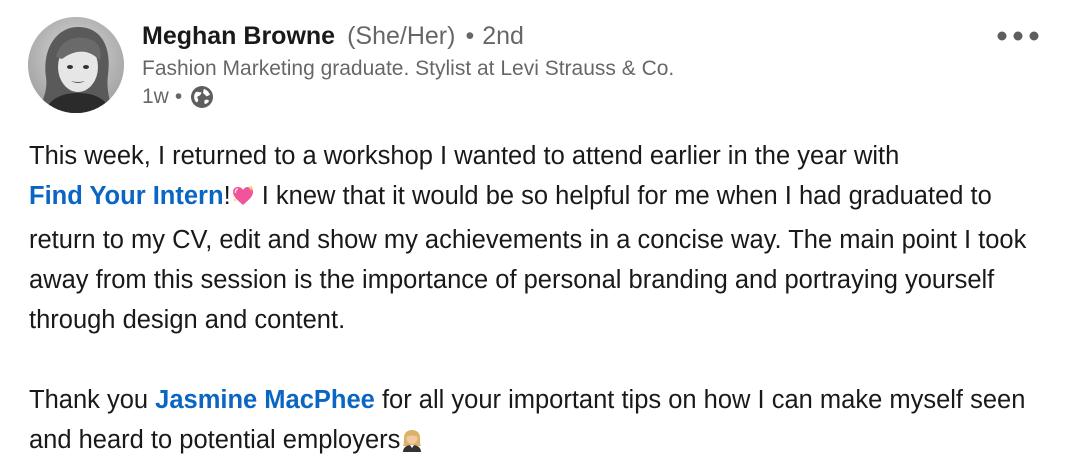 This screenshot has width=1070, height=468. What do you see at coordinates (238, 36) in the screenshot?
I see `author-name: Meghan Browne` at bounding box center [238, 36].